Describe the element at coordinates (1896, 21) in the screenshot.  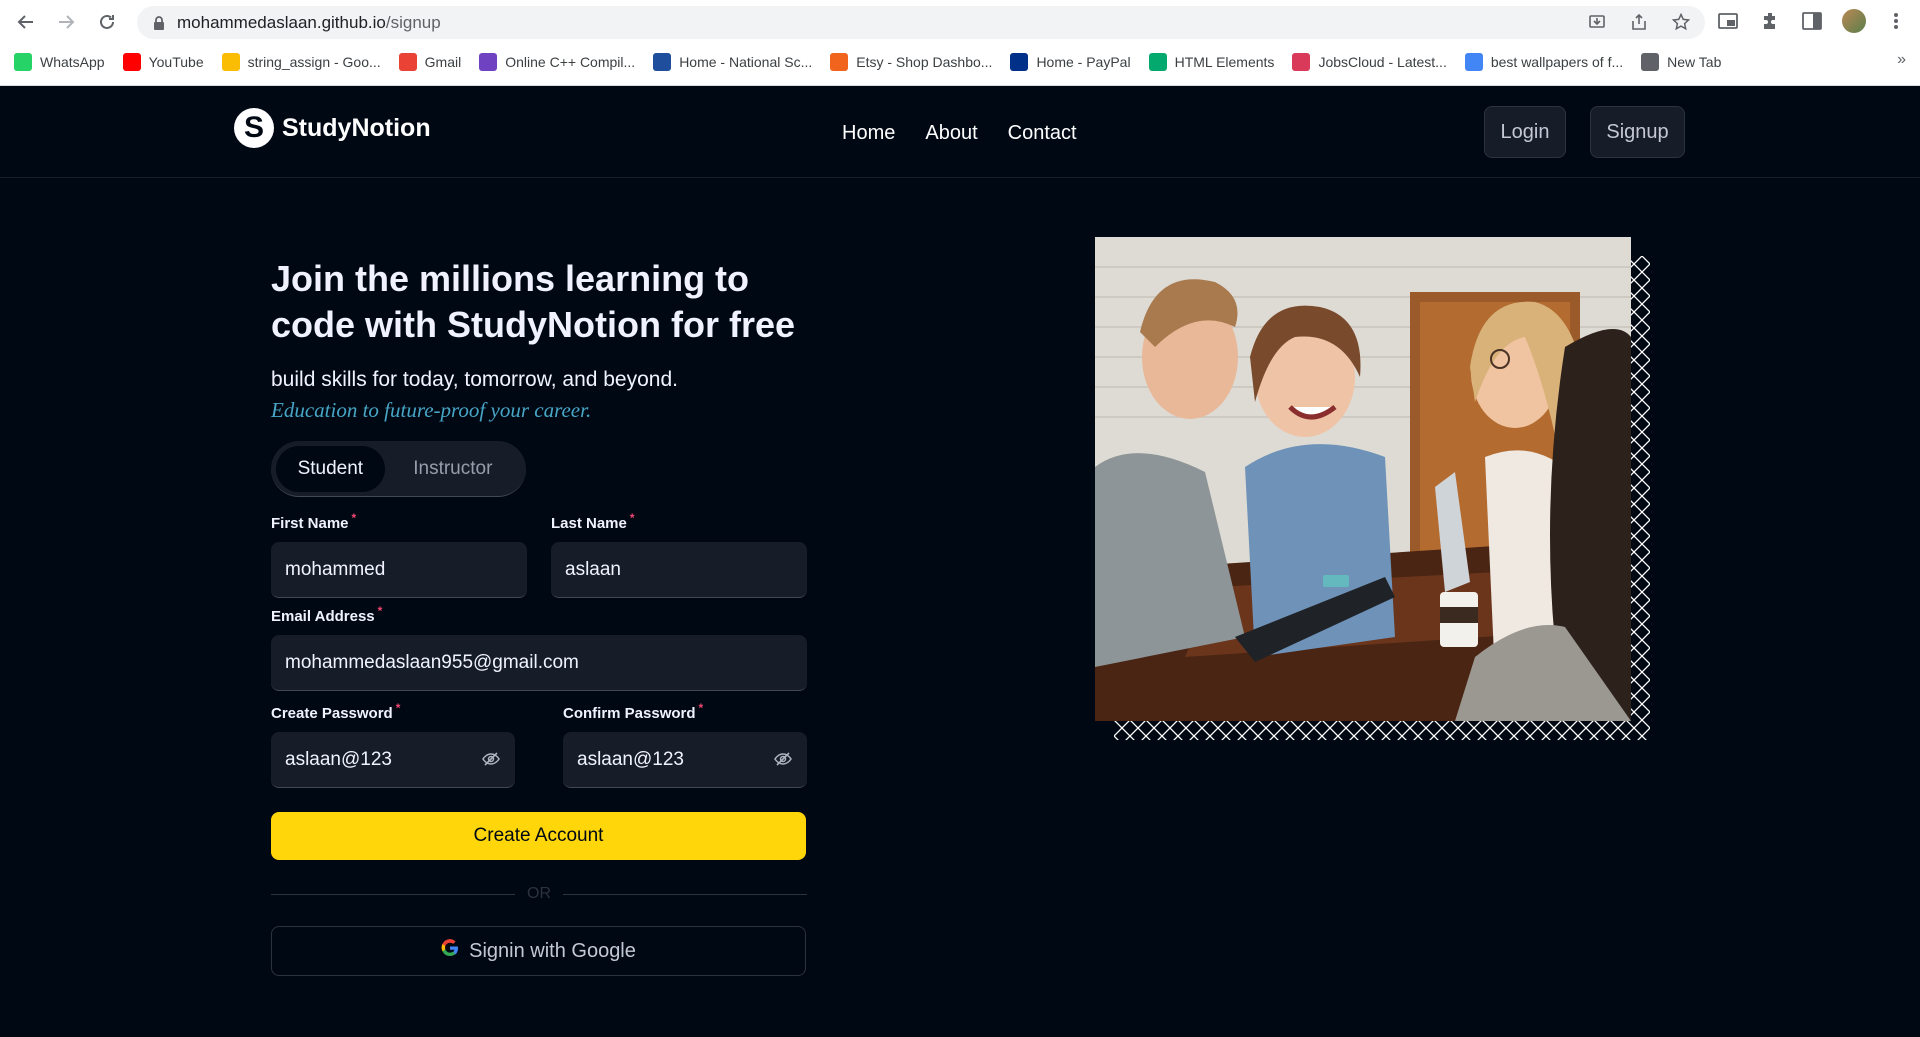
I see `kebab-menu-icon` at that location.